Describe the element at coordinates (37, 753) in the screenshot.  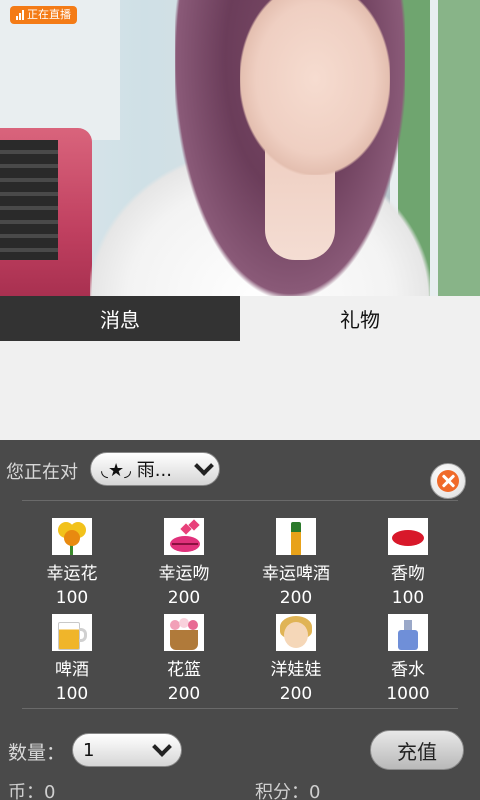
I see `quantity-label: 数量：` at that location.